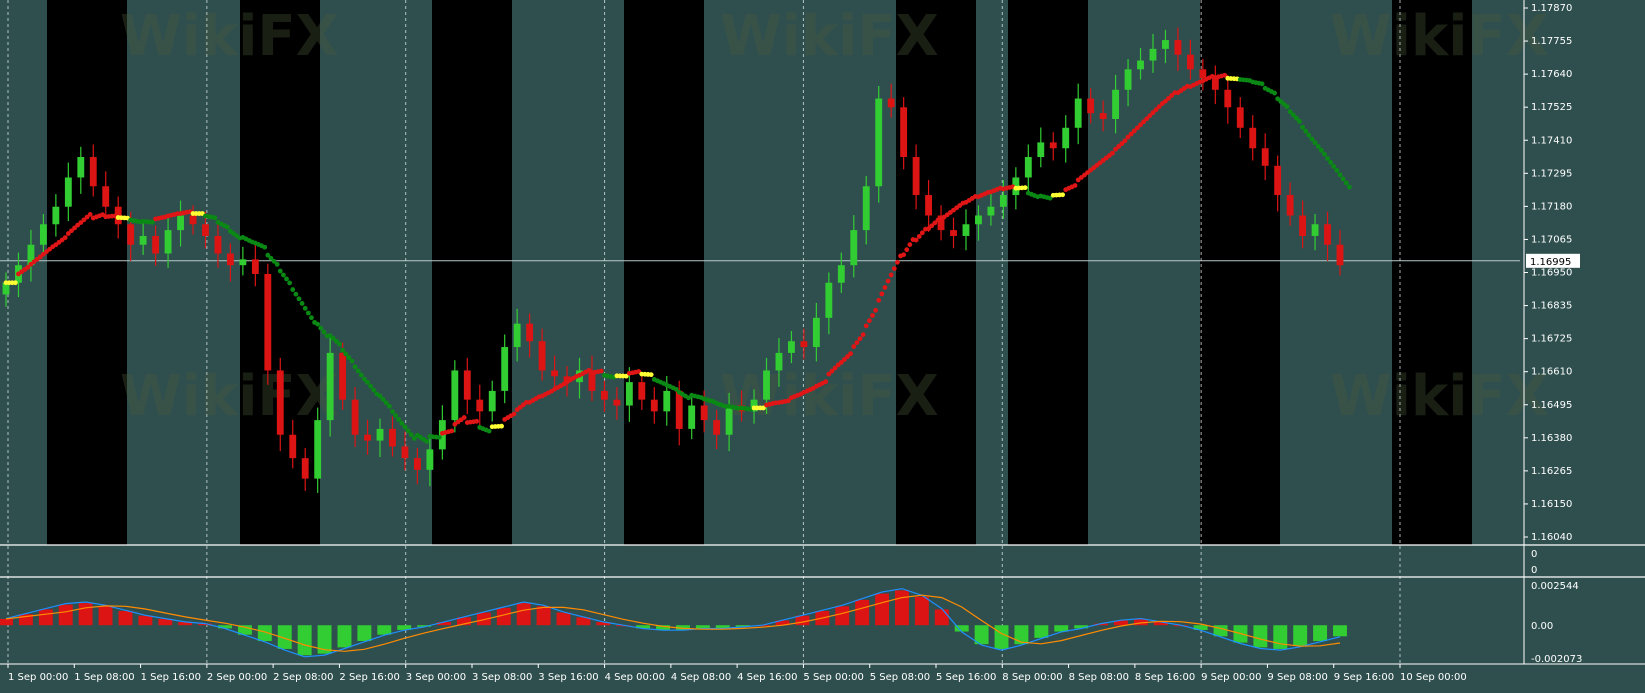  What do you see at coordinates (1551, 537) in the screenshot?
I see `price-tick-label: 1.16040` at bounding box center [1551, 537].